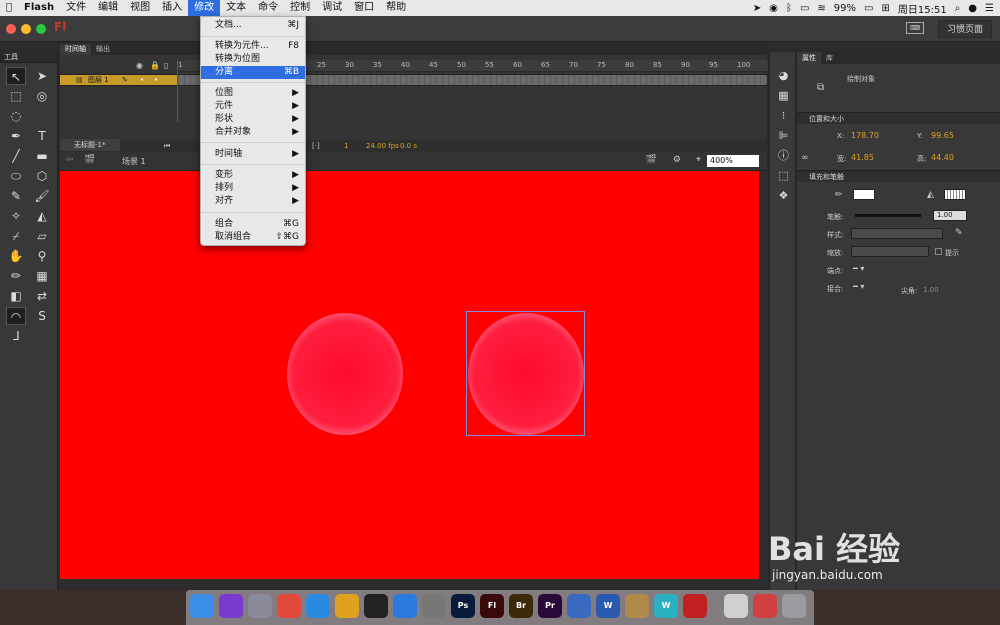 The width and height of the screenshot is (1000, 625). What do you see at coordinates (821, 8) in the screenshot?
I see `wifi-icon: ≋` at bounding box center [821, 8].